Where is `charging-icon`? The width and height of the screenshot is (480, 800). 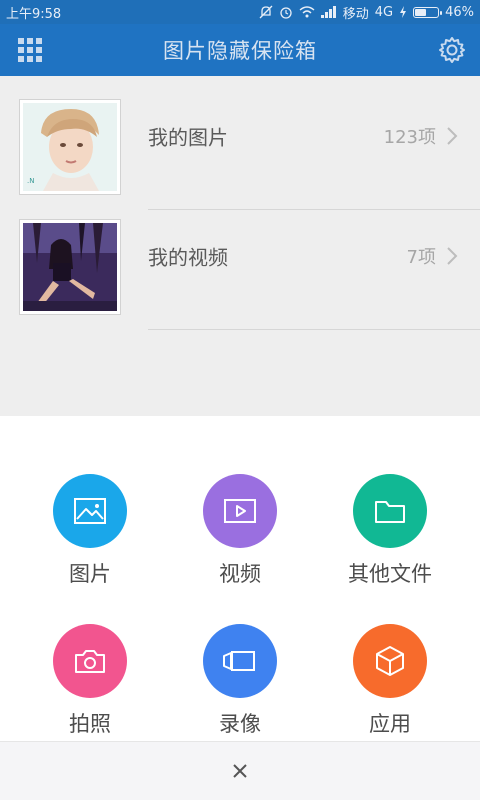 charging-icon is located at coordinates (403, 12).